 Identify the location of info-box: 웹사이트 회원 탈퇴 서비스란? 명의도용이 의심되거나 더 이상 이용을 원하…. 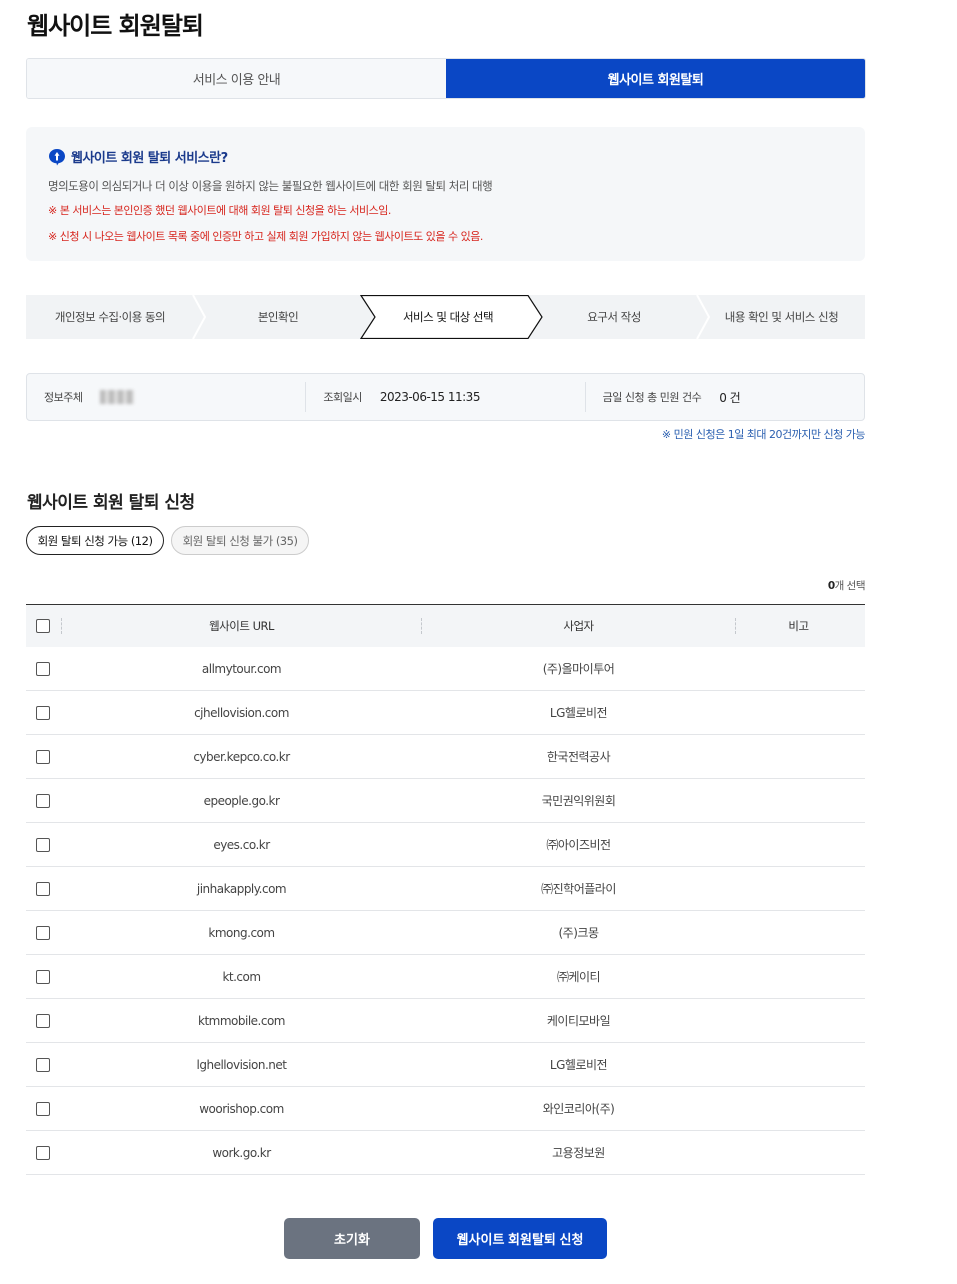
(445, 194).